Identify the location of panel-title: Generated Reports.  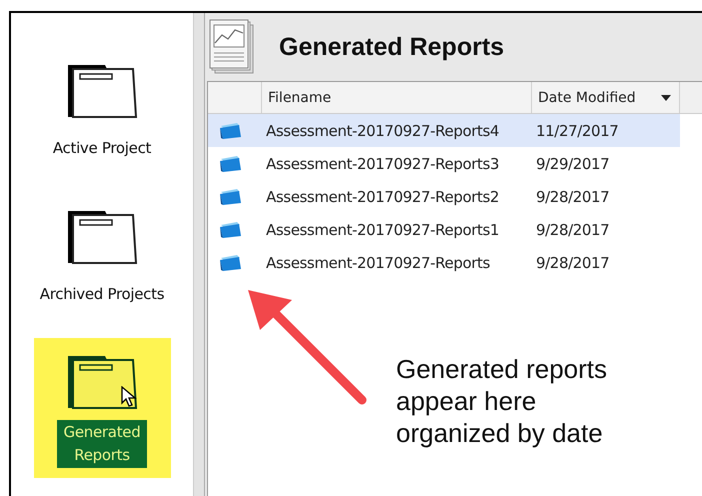
(391, 47).